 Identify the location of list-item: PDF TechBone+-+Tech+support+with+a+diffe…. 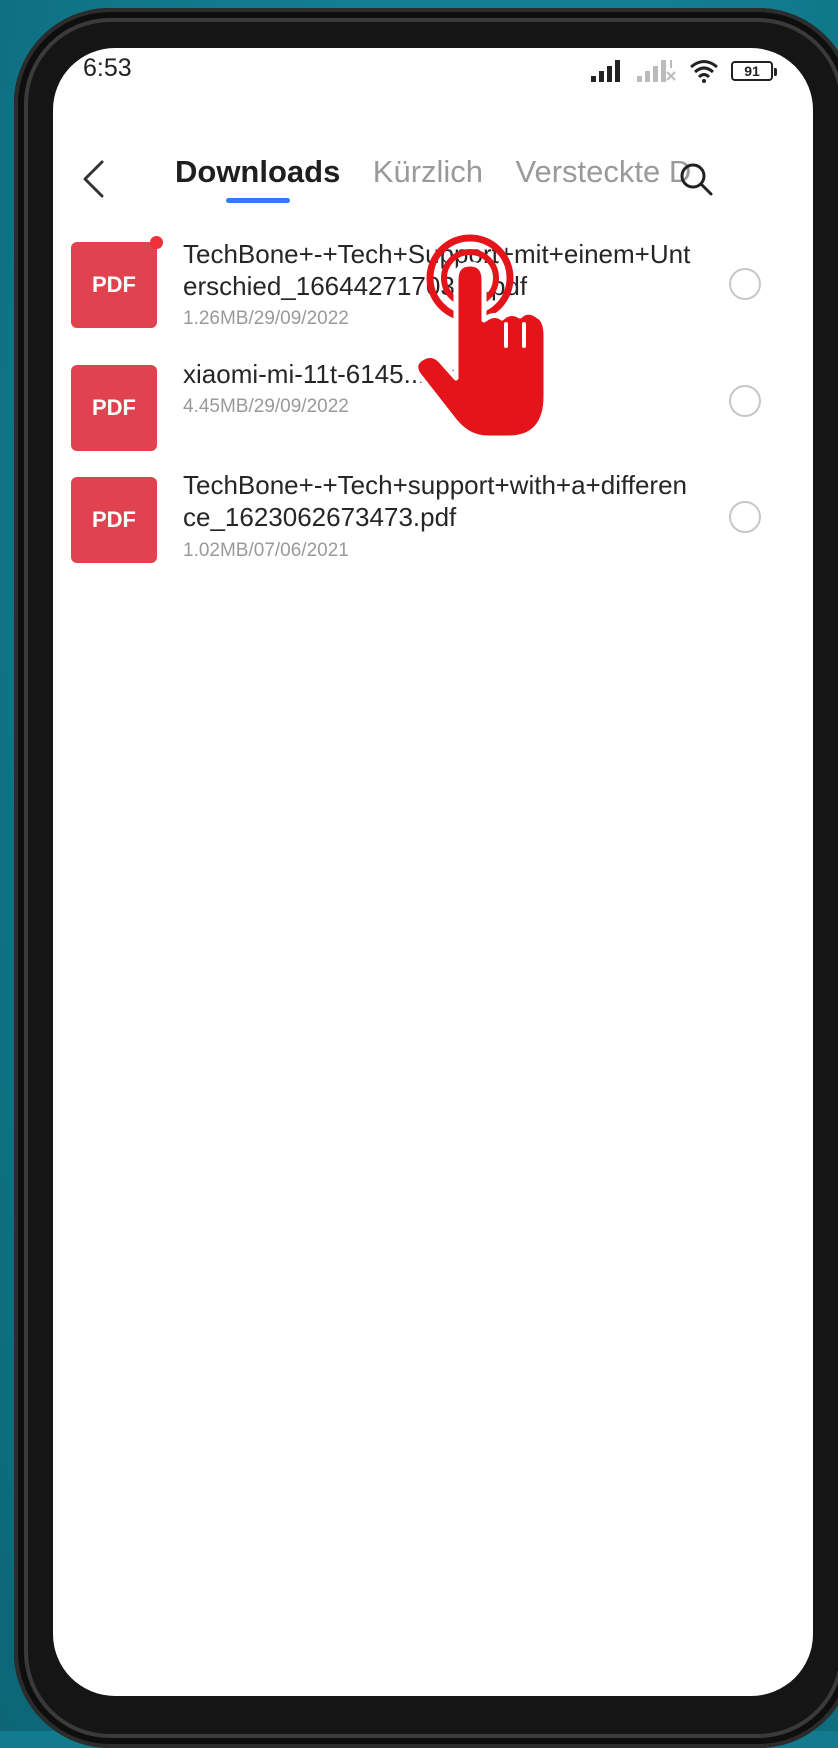
(433, 503).